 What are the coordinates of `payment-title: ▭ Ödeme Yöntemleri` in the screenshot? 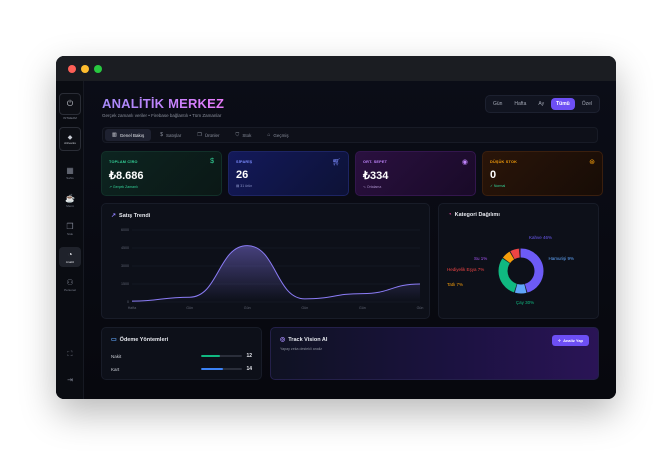 It's located at (140, 340).